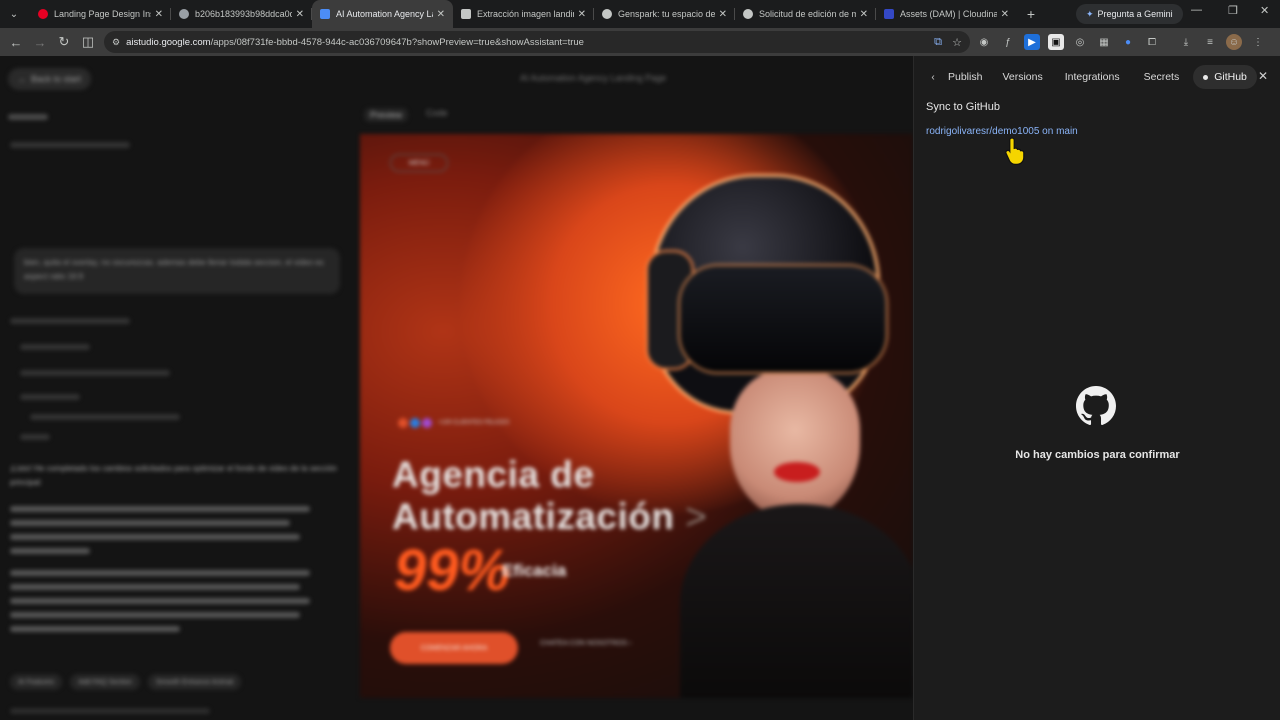 The image size is (1280, 720). What do you see at coordinates (1196, 10) in the screenshot?
I see `minimize-window-icon: —` at bounding box center [1196, 10].